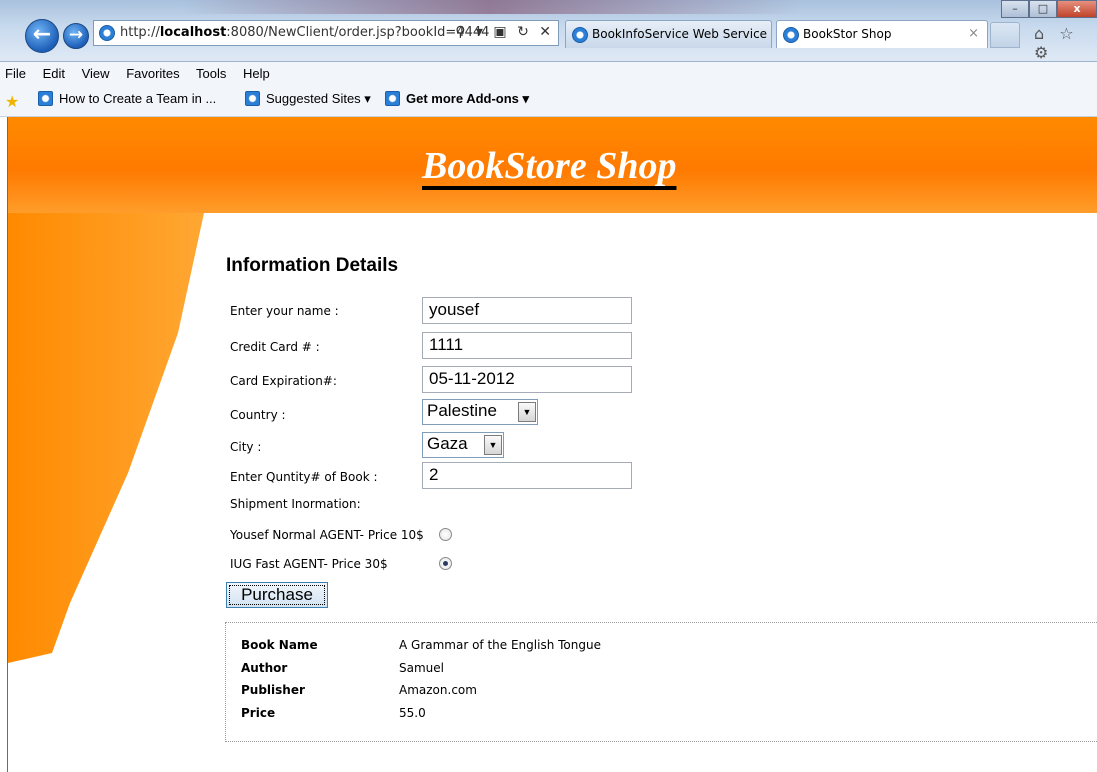 The height and width of the screenshot is (772, 1097). What do you see at coordinates (283, 381) in the screenshot?
I see `card-expiration-label: Card Expiration#:` at bounding box center [283, 381].